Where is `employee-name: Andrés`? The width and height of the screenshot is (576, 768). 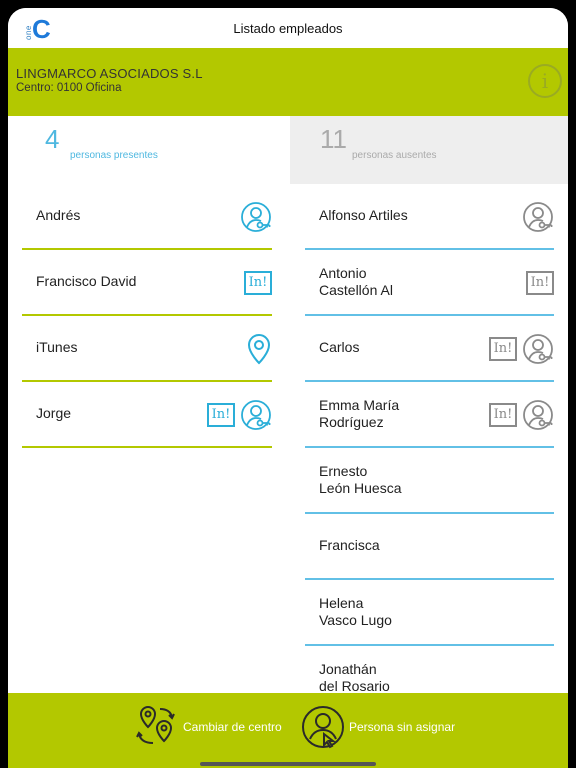 employee-name: Andrés is located at coordinates (58, 215).